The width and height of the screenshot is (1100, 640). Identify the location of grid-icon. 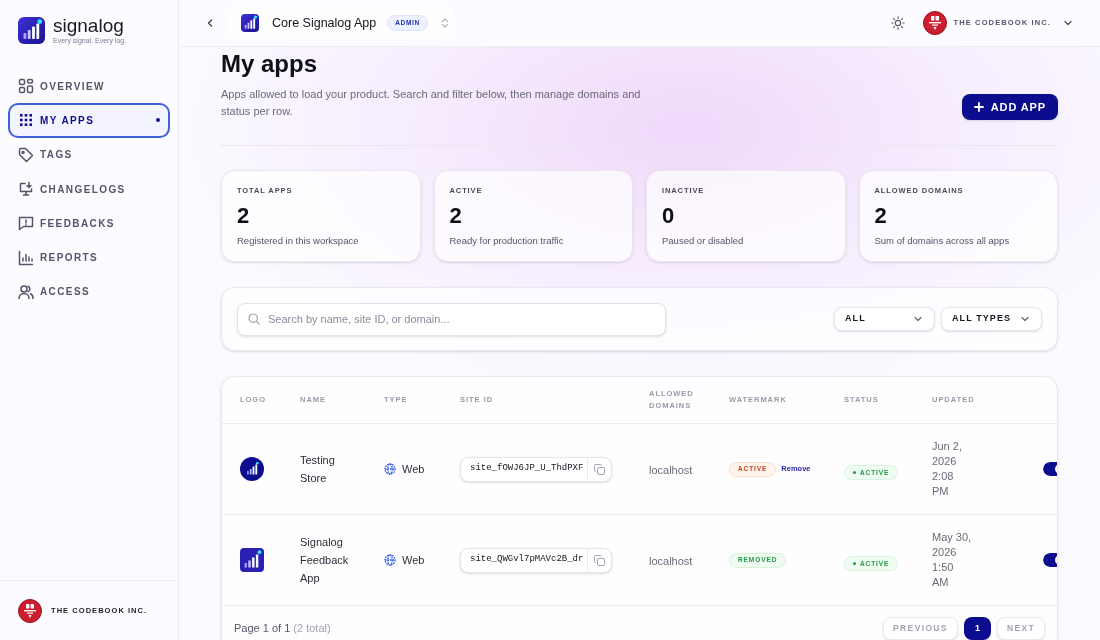
(26, 86).